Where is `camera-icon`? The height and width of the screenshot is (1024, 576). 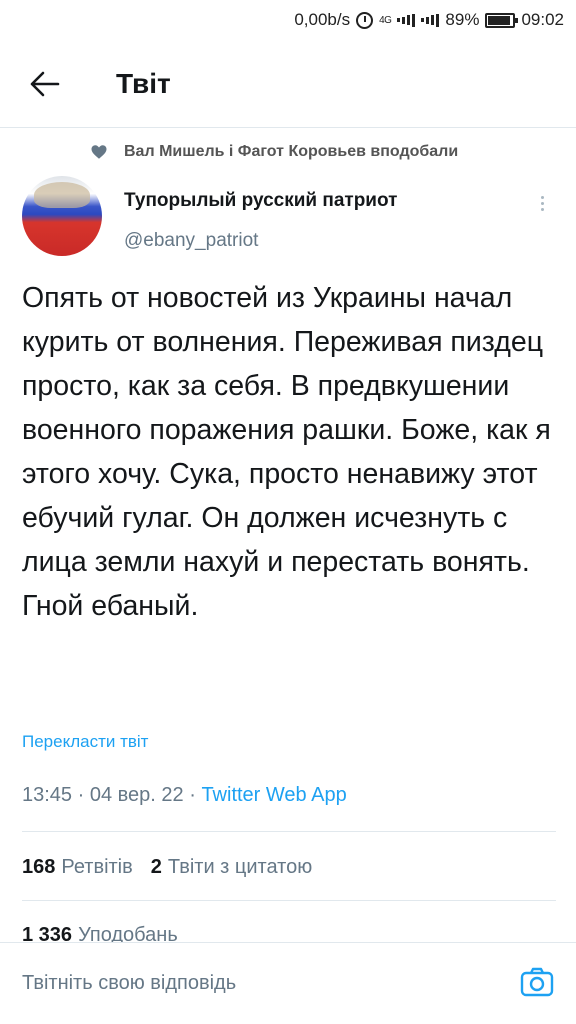 camera-icon is located at coordinates (537, 982).